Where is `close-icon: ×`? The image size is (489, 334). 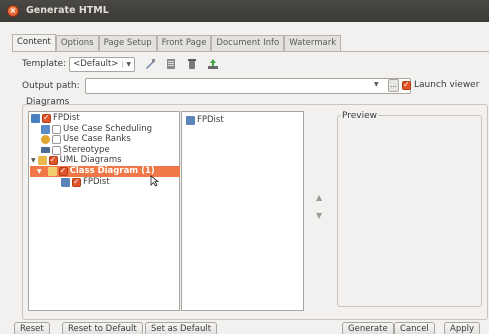 close-icon: × is located at coordinates (13, 11).